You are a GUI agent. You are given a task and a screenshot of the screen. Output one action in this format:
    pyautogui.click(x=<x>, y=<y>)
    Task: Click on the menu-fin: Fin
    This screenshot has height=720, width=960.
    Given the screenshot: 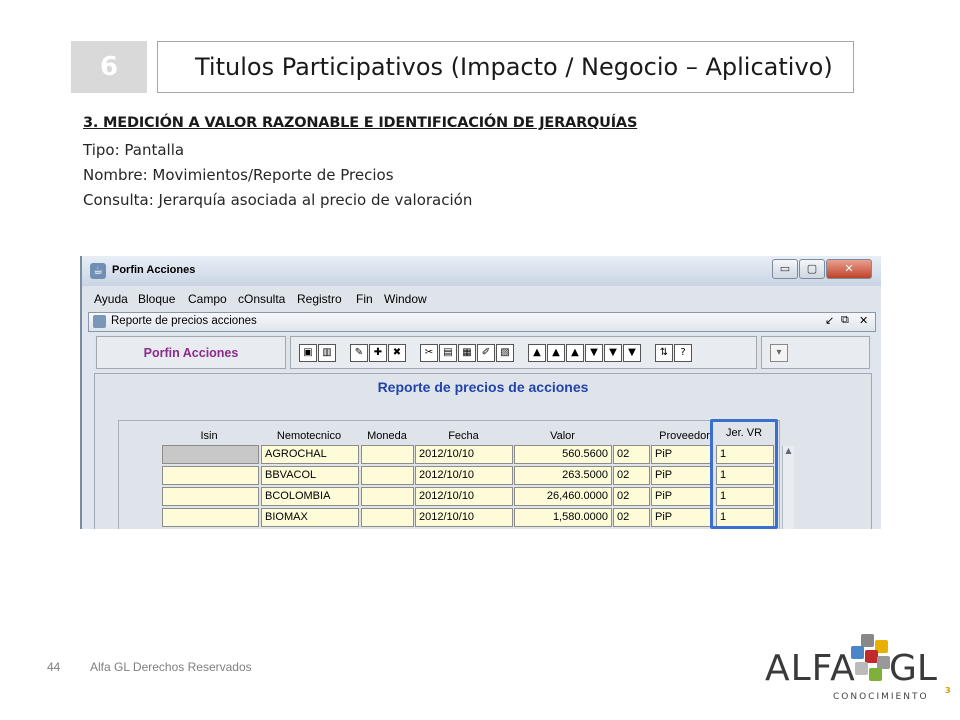 What is the action you would take?
    pyautogui.click(x=364, y=299)
    